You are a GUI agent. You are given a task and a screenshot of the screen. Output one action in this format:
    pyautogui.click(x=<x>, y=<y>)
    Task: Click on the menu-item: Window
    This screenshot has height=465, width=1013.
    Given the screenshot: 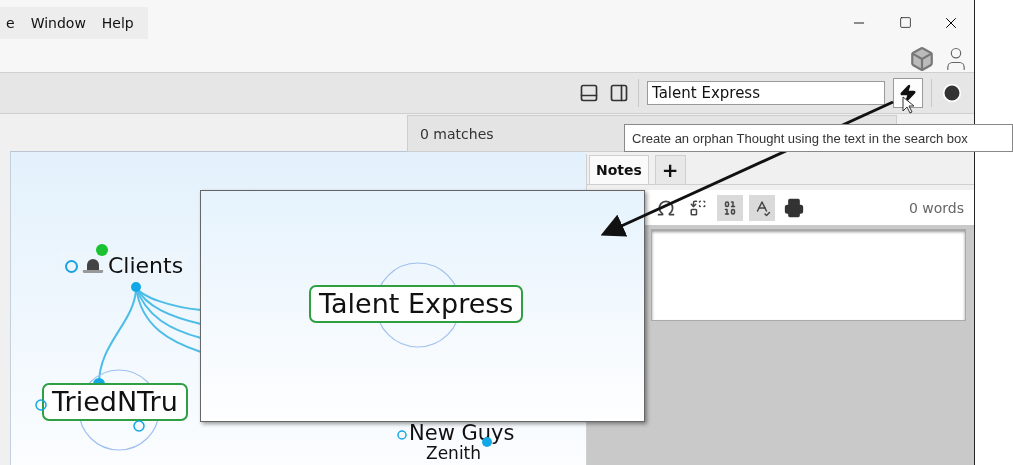 What is the action you would take?
    pyautogui.click(x=58, y=22)
    